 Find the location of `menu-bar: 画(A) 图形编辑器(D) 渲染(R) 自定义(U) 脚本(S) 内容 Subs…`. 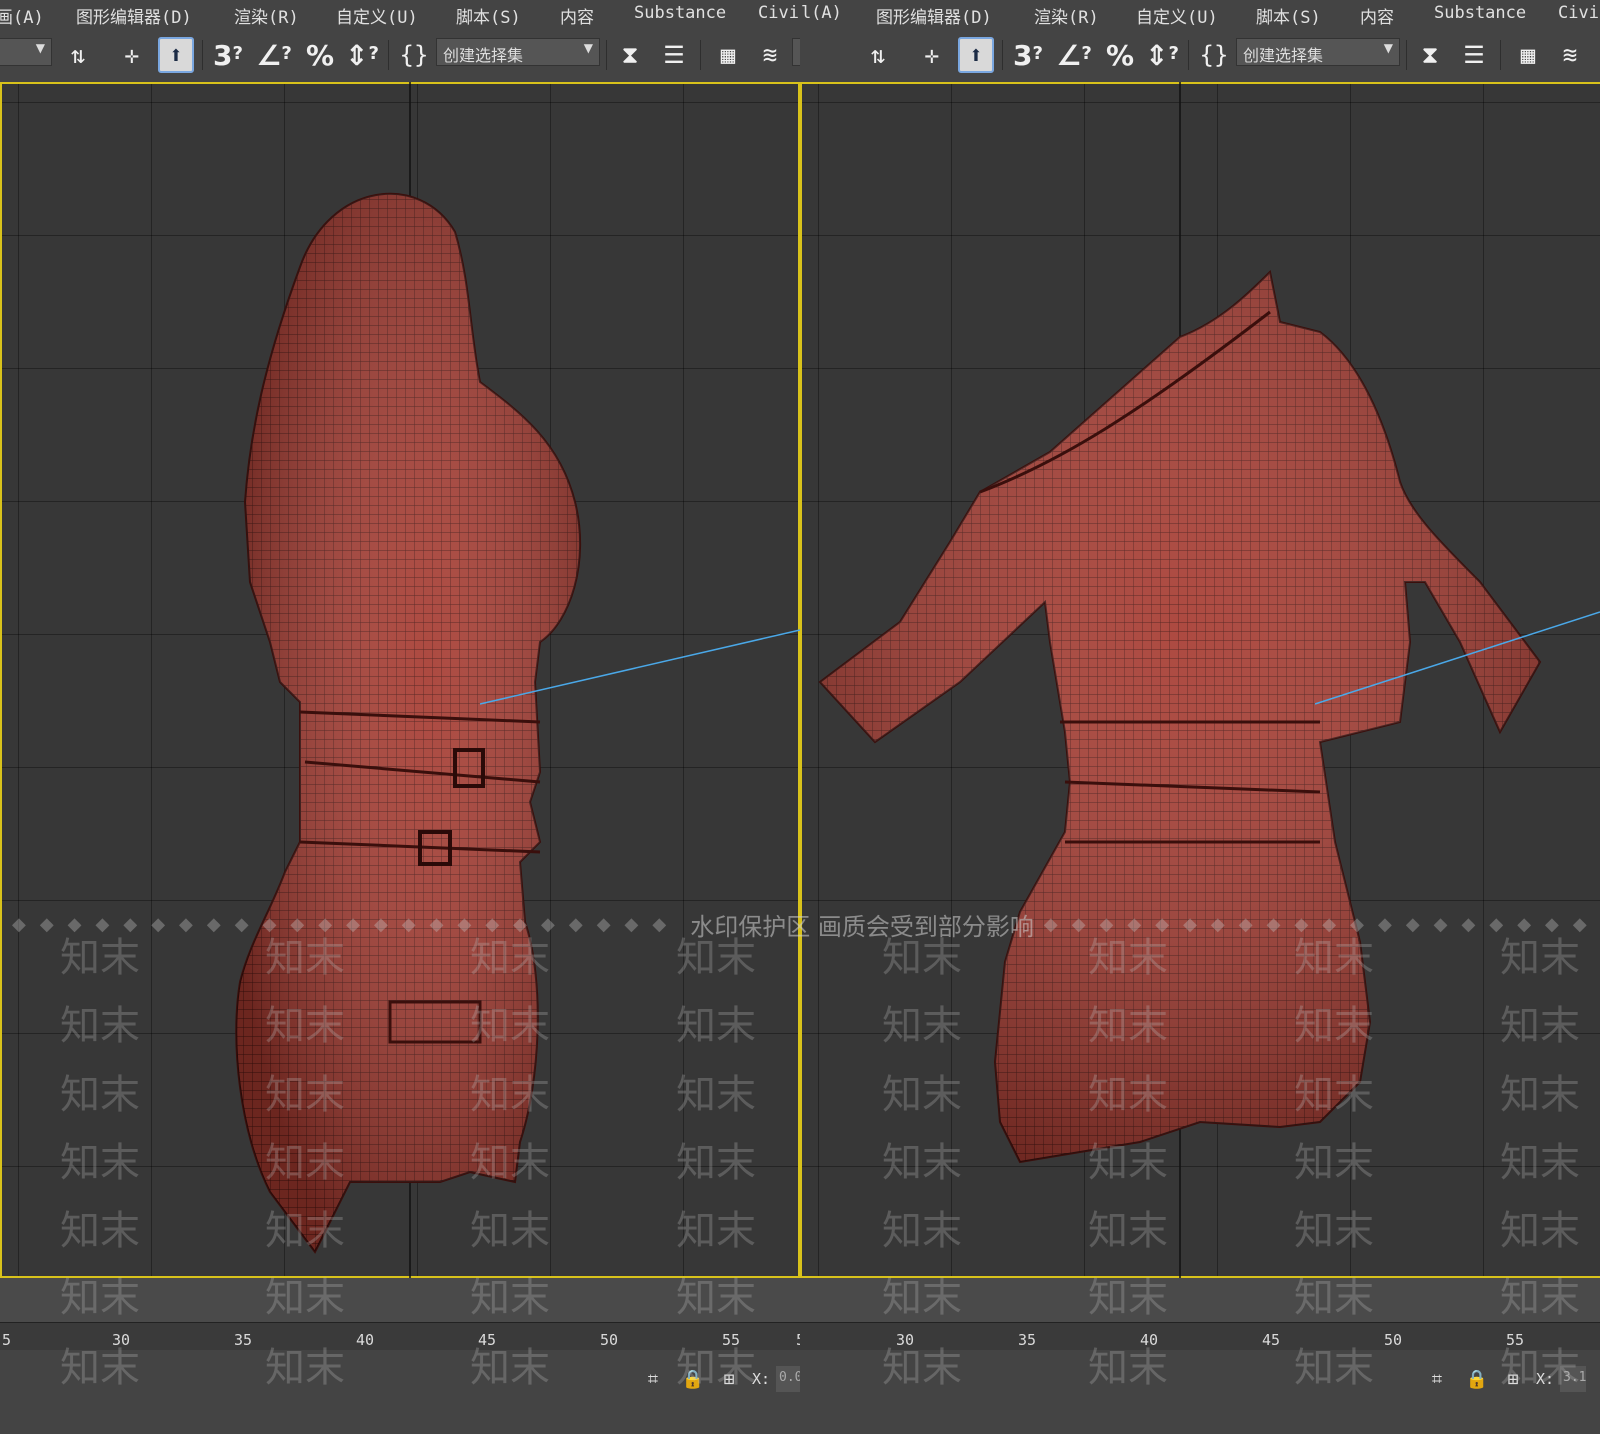

menu-bar: 画(A) 图形编辑器(D) 渲染(R) 自定义(U) 脚本(S) 内容 Subs… is located at coordinates (400, 14).